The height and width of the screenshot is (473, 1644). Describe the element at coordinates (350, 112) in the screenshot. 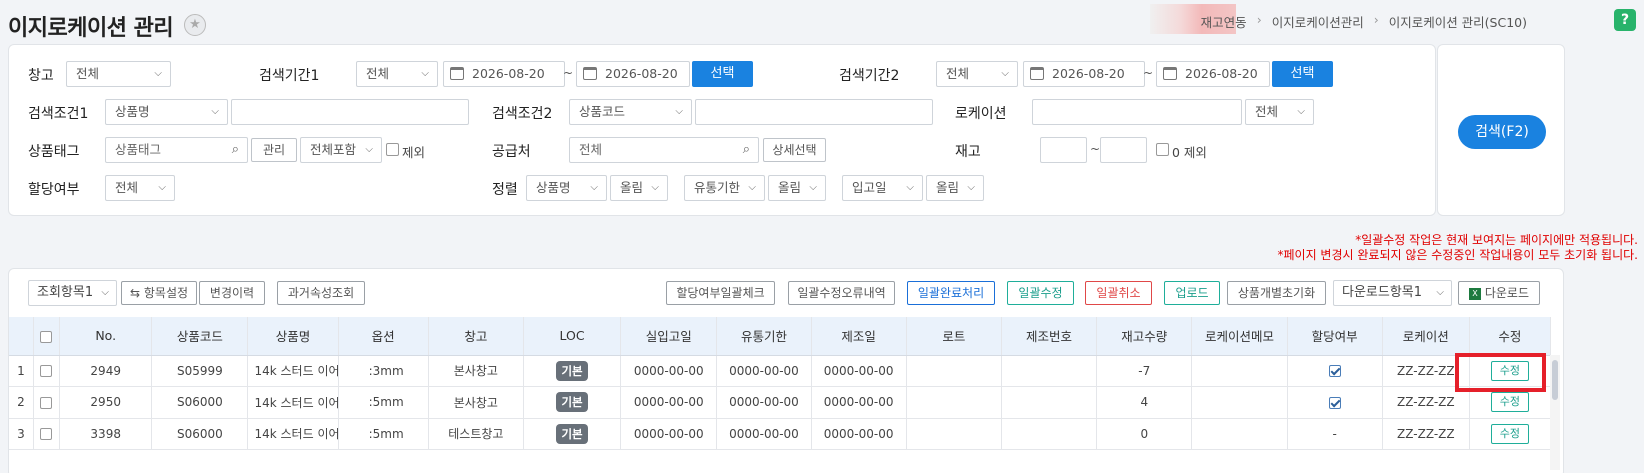

I see `cond1-input` at that location.